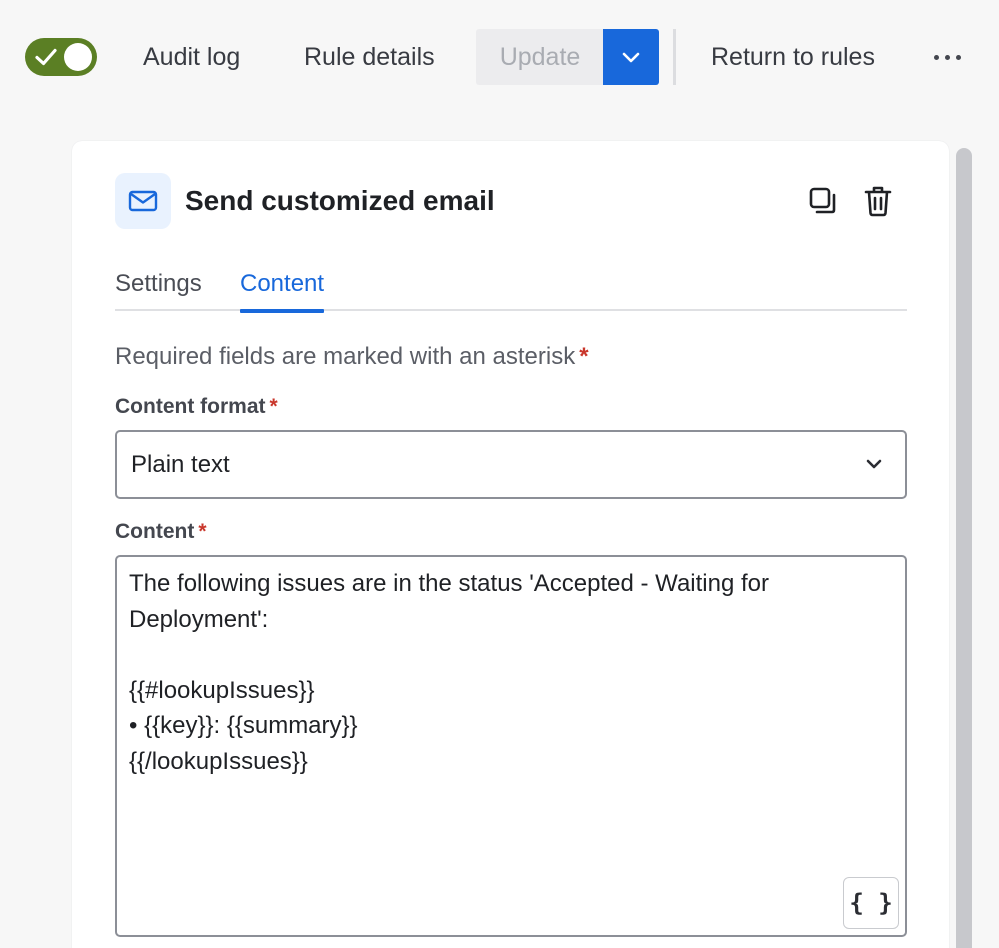  I want to click on trash-icon, so click(878, 201).